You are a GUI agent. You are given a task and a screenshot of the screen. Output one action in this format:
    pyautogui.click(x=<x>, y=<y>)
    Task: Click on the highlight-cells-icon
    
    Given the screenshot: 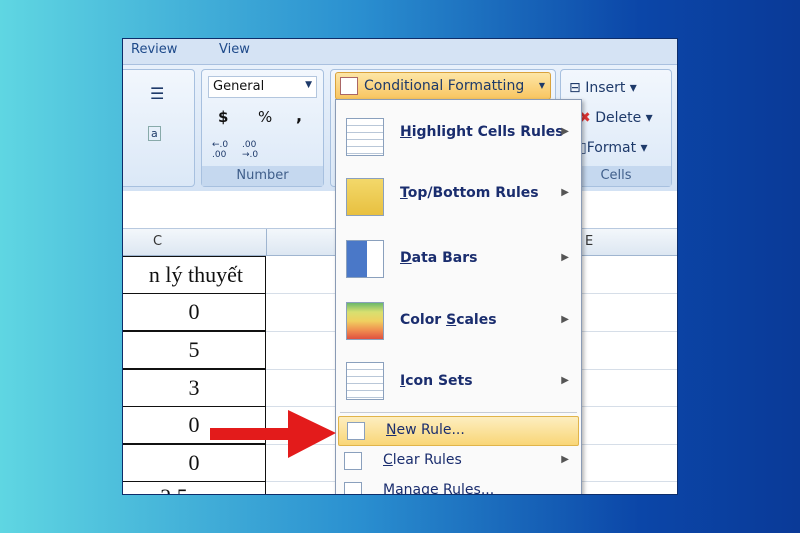 What is the action you would take?
    pyautogui.click(x=365, y=137)
    